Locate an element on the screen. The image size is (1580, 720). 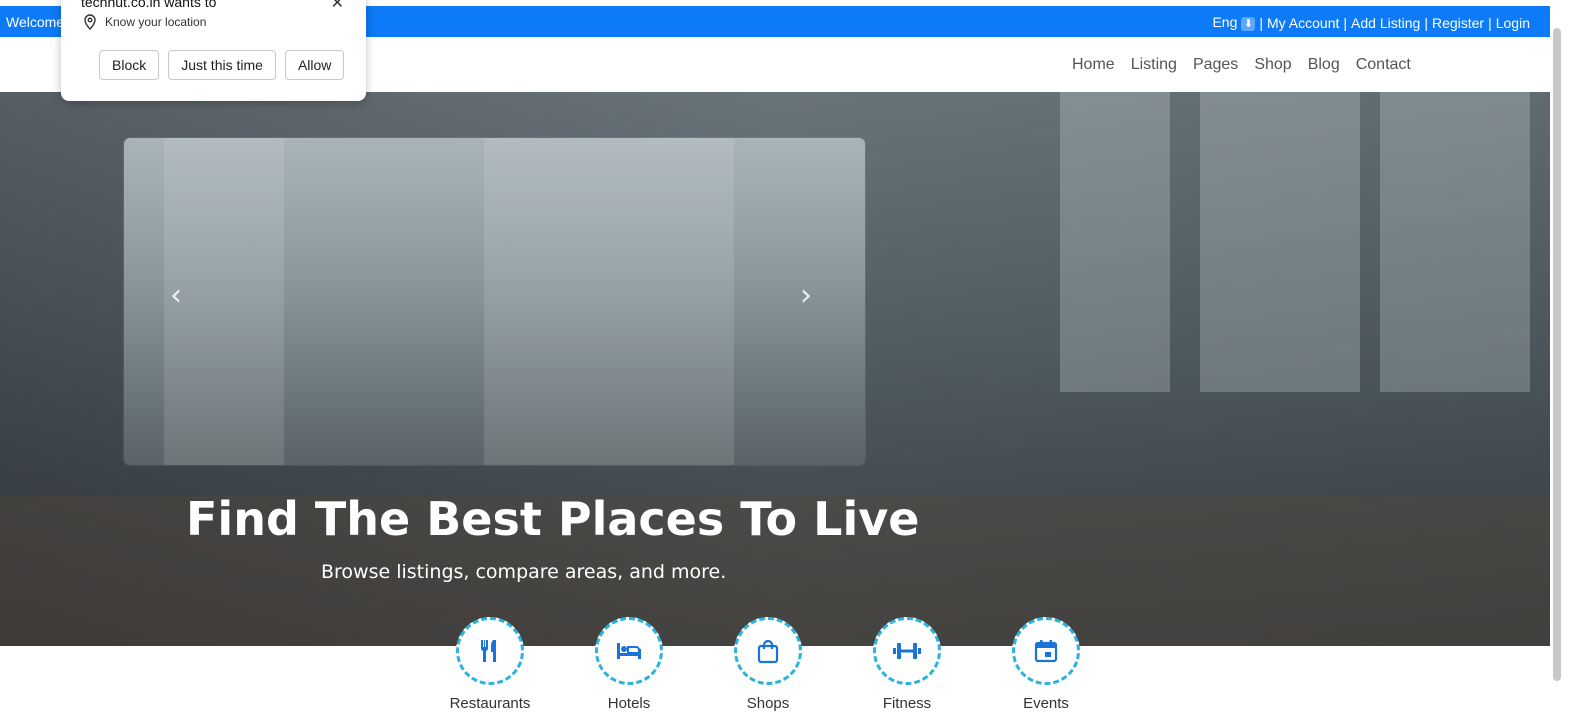
category-label: Hotels is located at coordinates (629, 703).